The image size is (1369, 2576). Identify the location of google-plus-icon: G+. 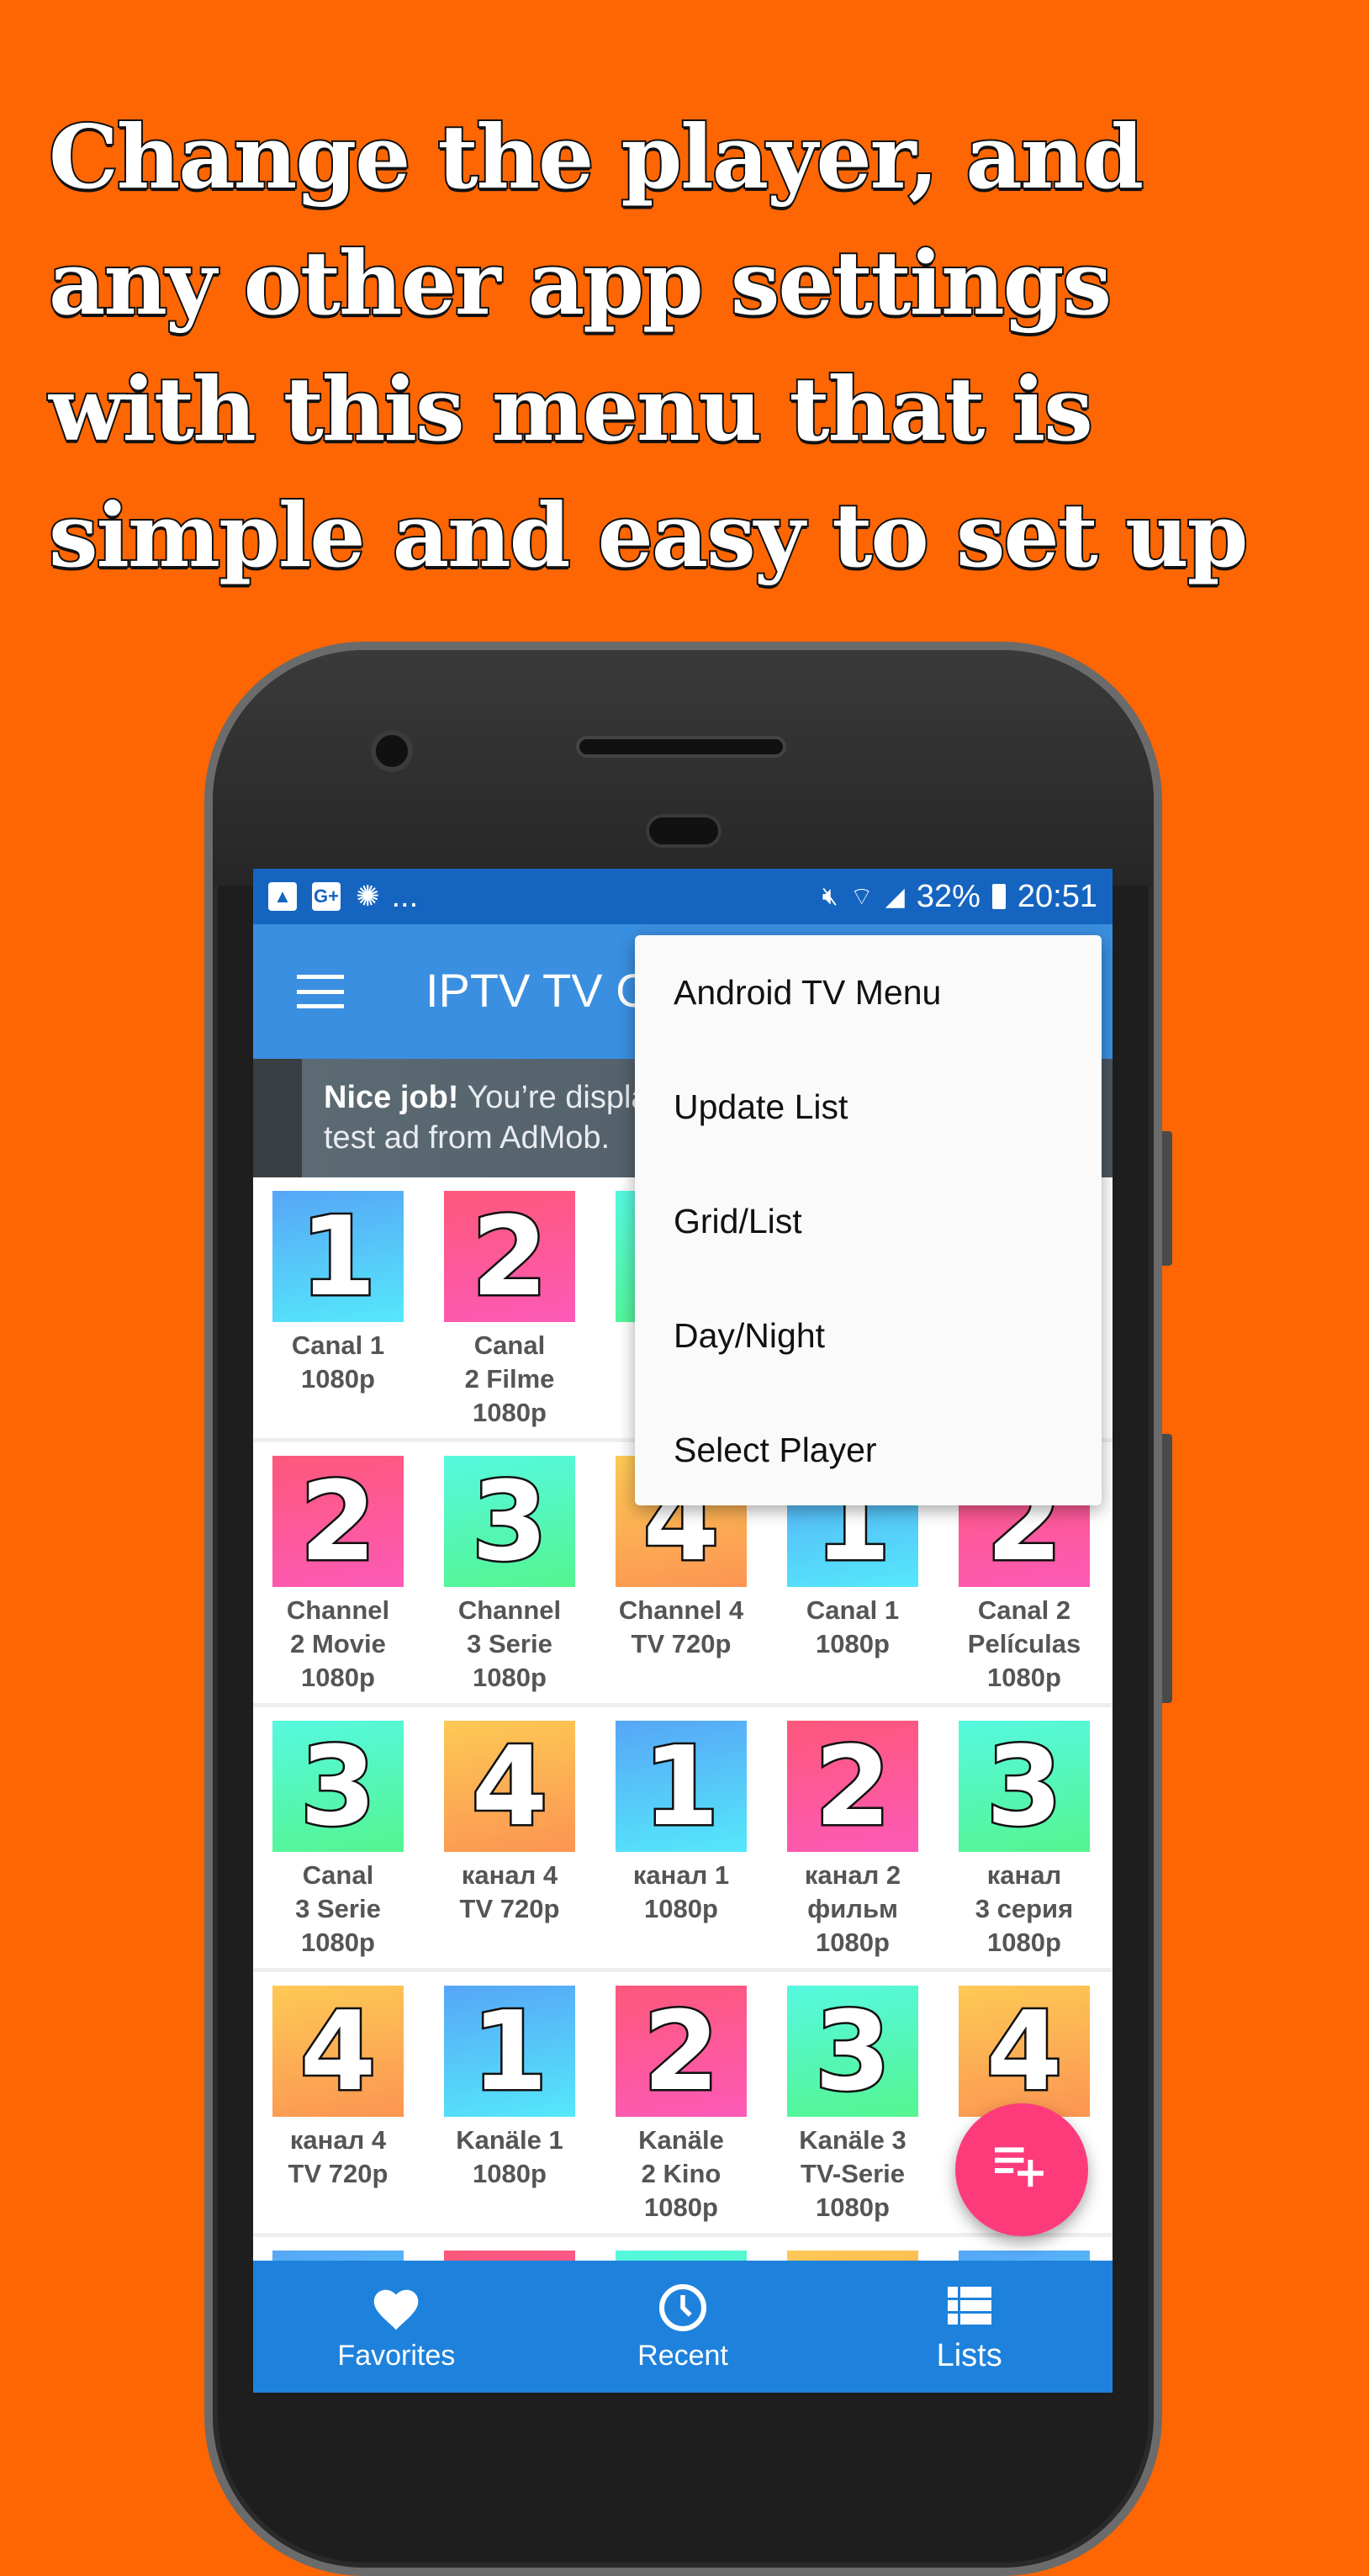
(327, 896).